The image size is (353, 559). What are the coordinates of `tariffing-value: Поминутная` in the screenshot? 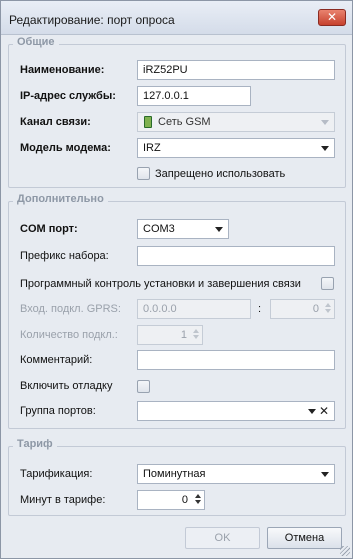 It's located at (174, 474).